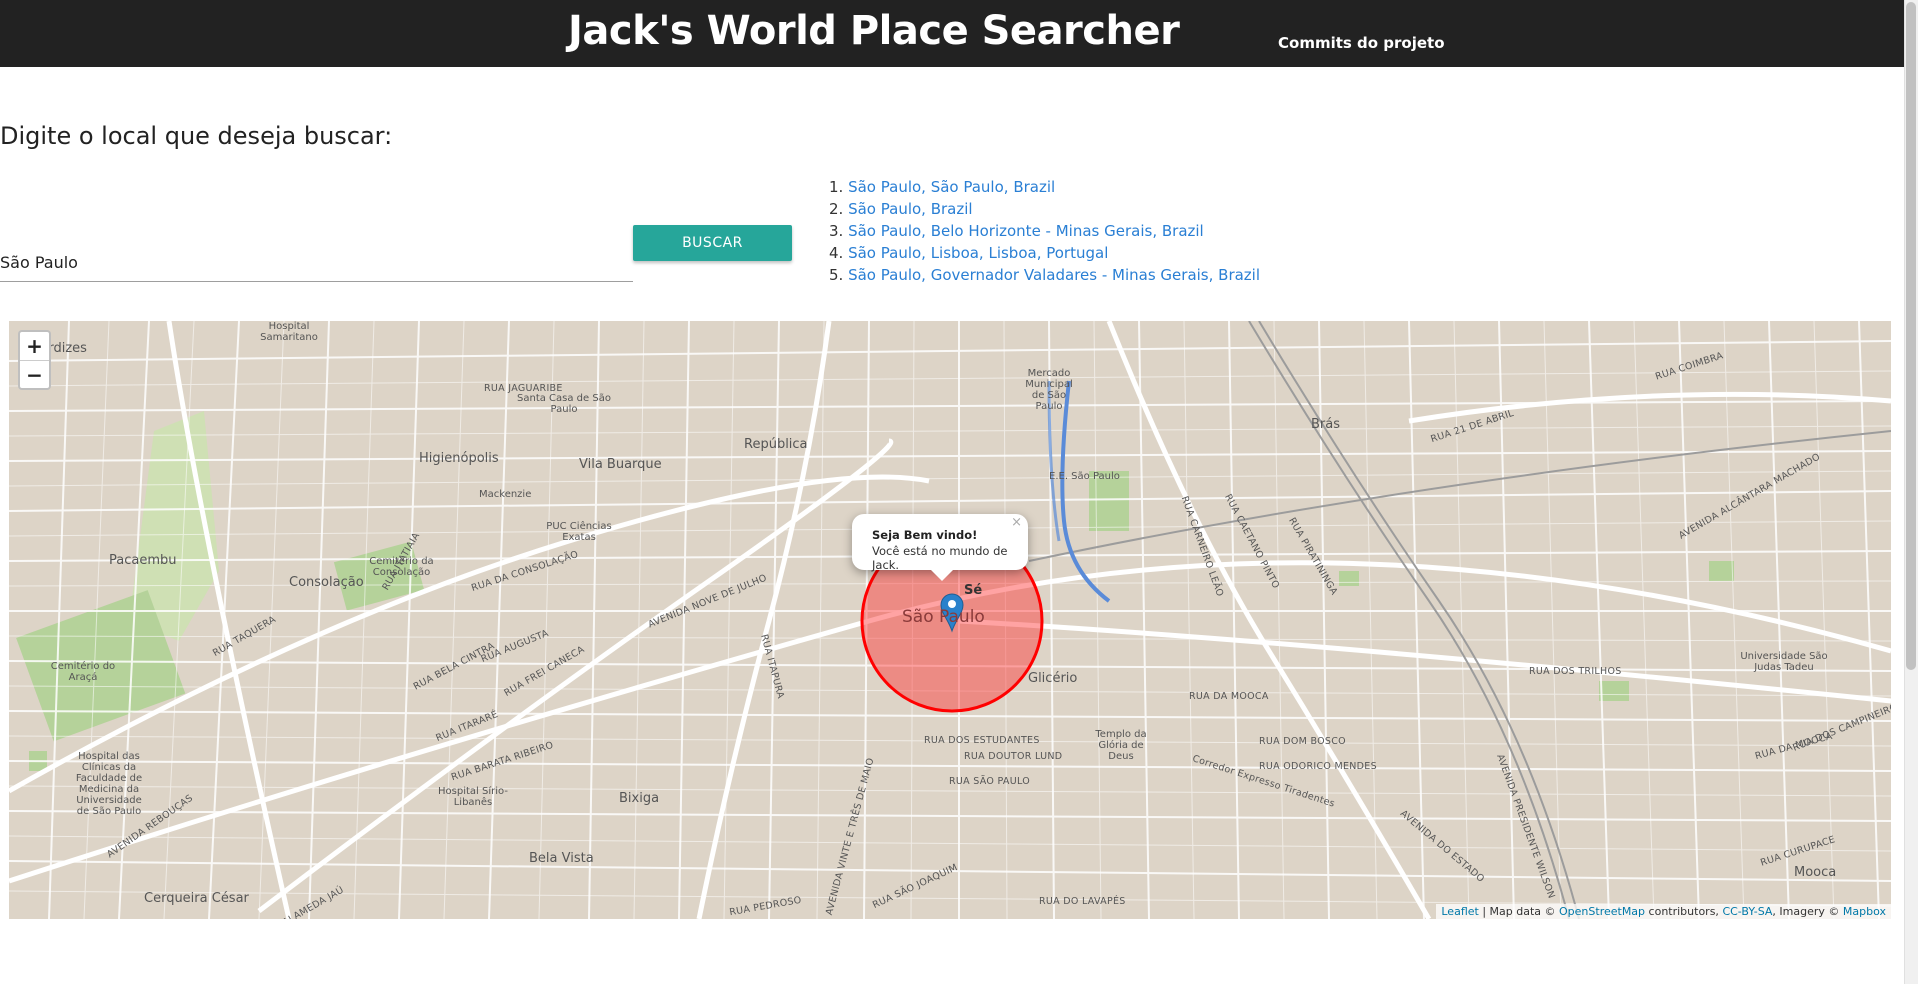 The height and width of the screenshot is (984, 1918). Describe the element at coordinates (196, 898) in the screenshot. I see `map-label: Cerqueira César` at that location.